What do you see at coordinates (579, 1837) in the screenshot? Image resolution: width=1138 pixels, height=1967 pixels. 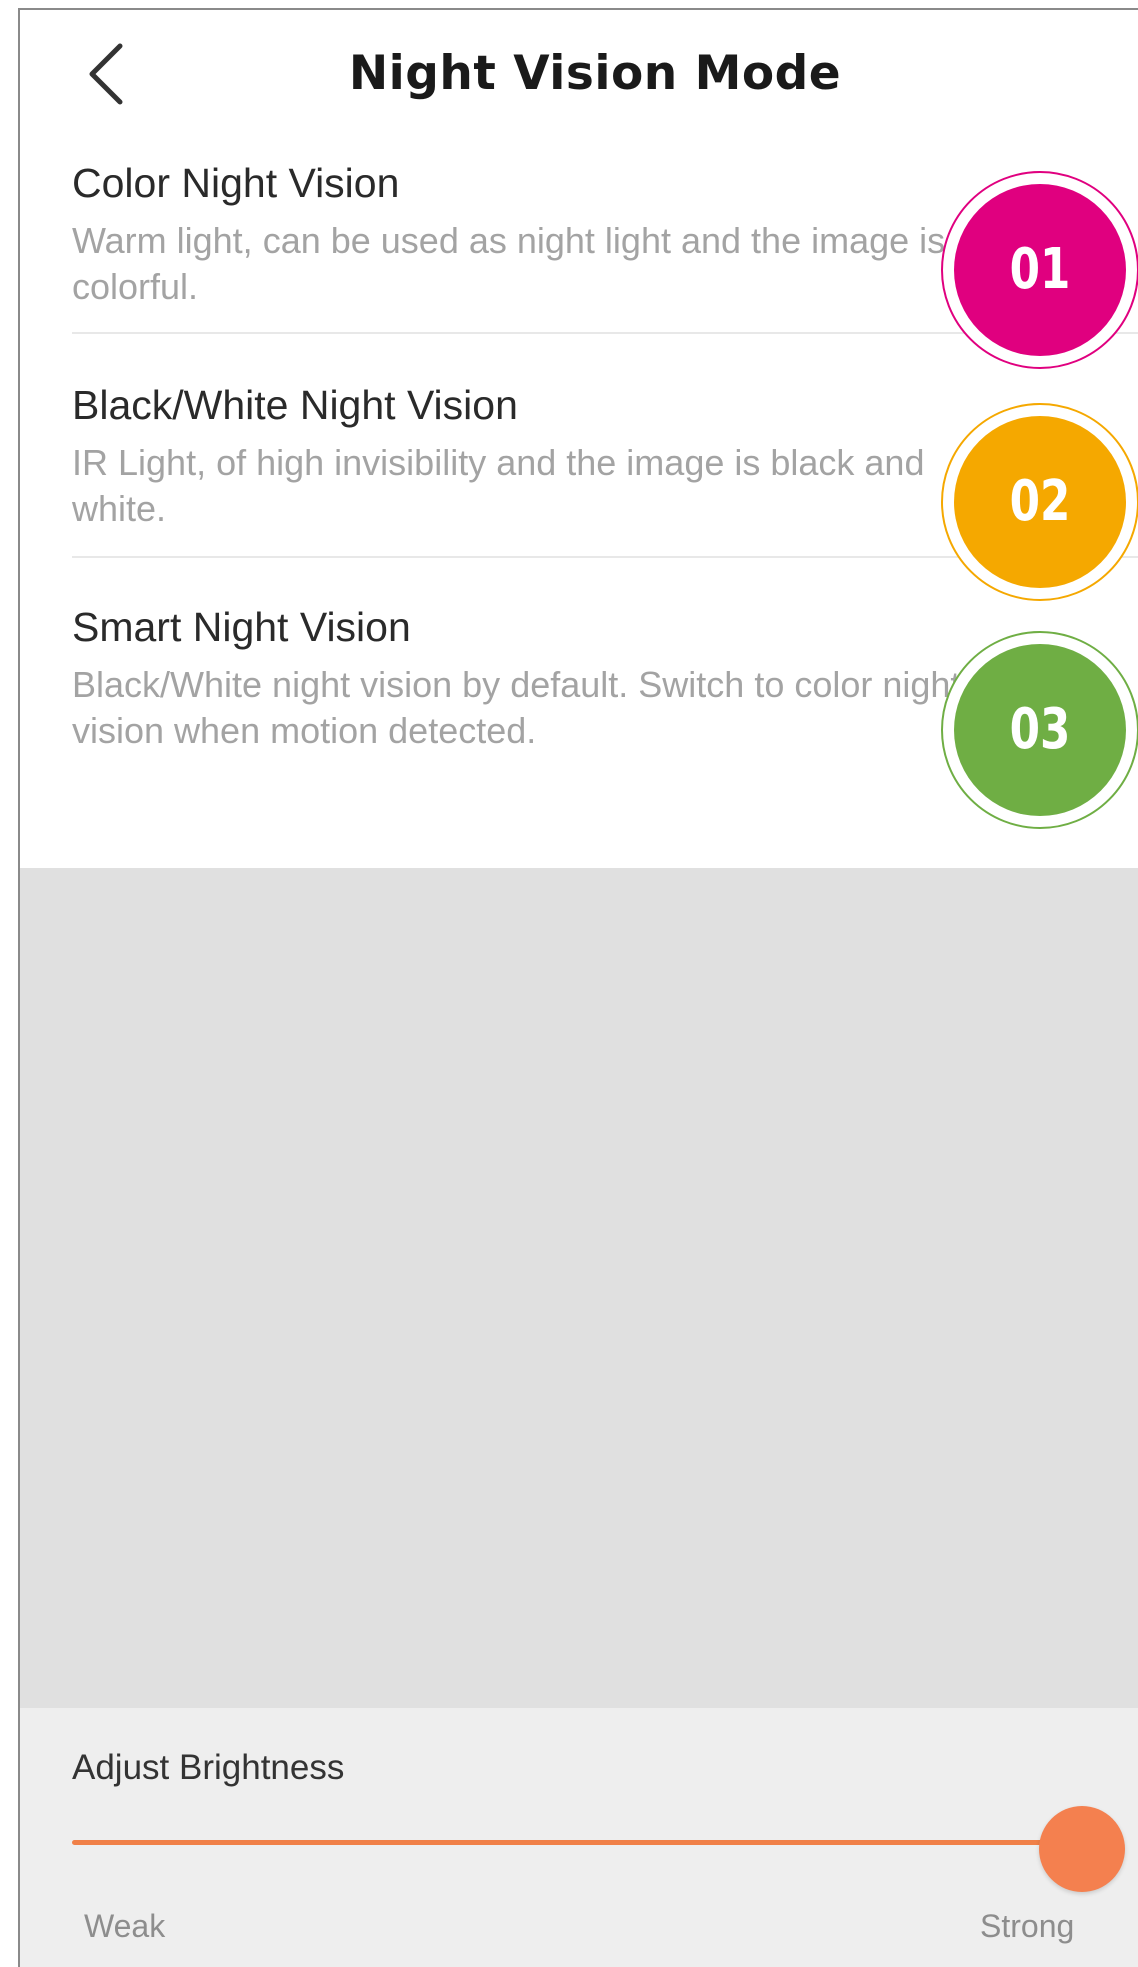 I see `brightness-panel: Adjust Brightness Weak Strong` at bounding box center [579, 1837].